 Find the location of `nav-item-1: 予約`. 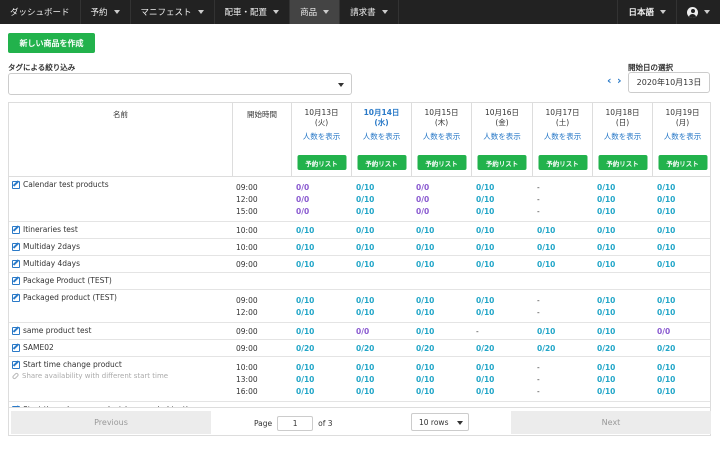

nav-item-1: 予約 is located at coordinates (106, 12).